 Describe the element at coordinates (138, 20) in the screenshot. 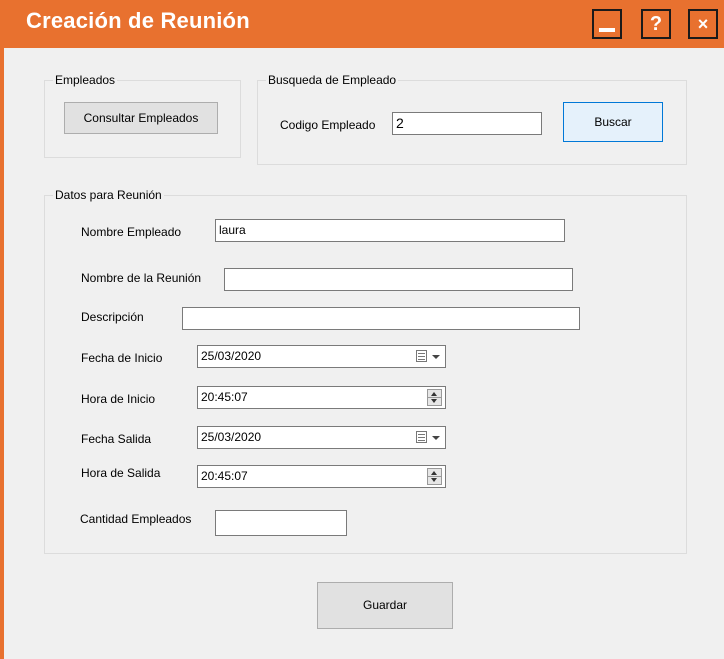

I see `window-title: Creación de Reunión` at that location.